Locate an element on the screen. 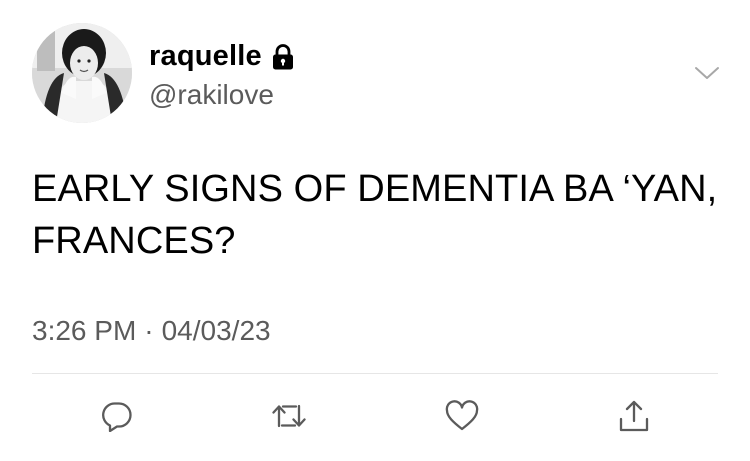 This screenshot has height=461, width=750. avatar is located at coordinates (82, 73).